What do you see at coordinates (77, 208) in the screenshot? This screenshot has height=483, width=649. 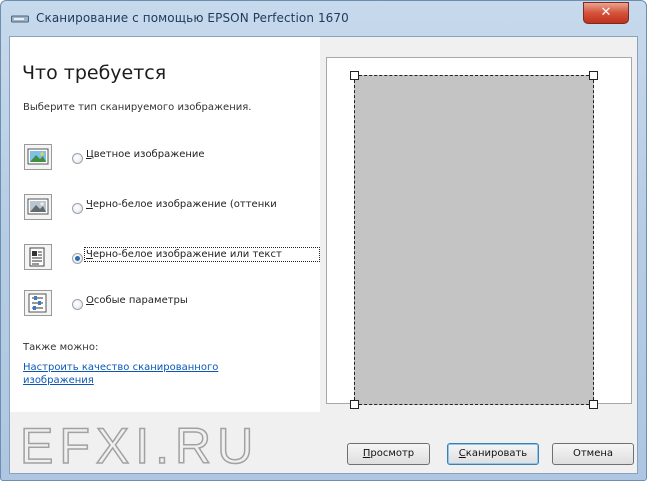 I see `radio-grayscale-picture` at bounding box center [77, 208].